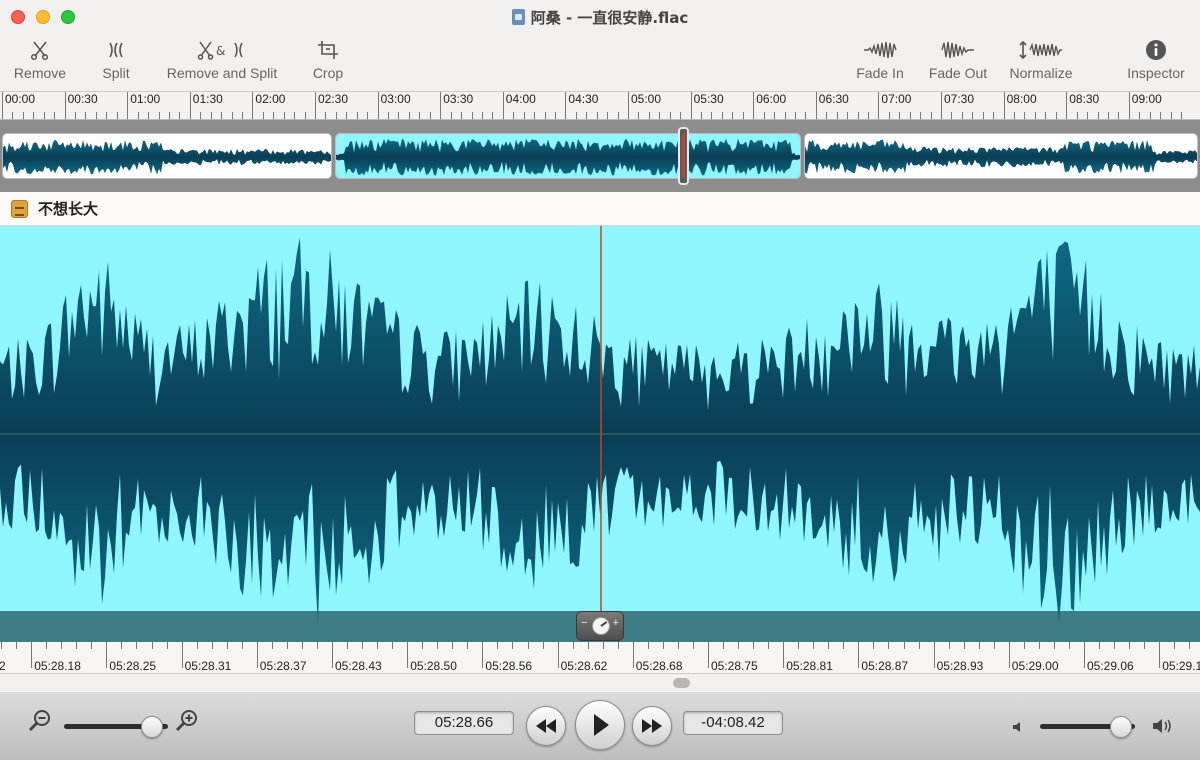 This screenshot has width=1200, height=760. What do you see at coordinates (600, 683) in the screenshot?
I see `horizontal-scrollbar` at bounding box center [600, 683].